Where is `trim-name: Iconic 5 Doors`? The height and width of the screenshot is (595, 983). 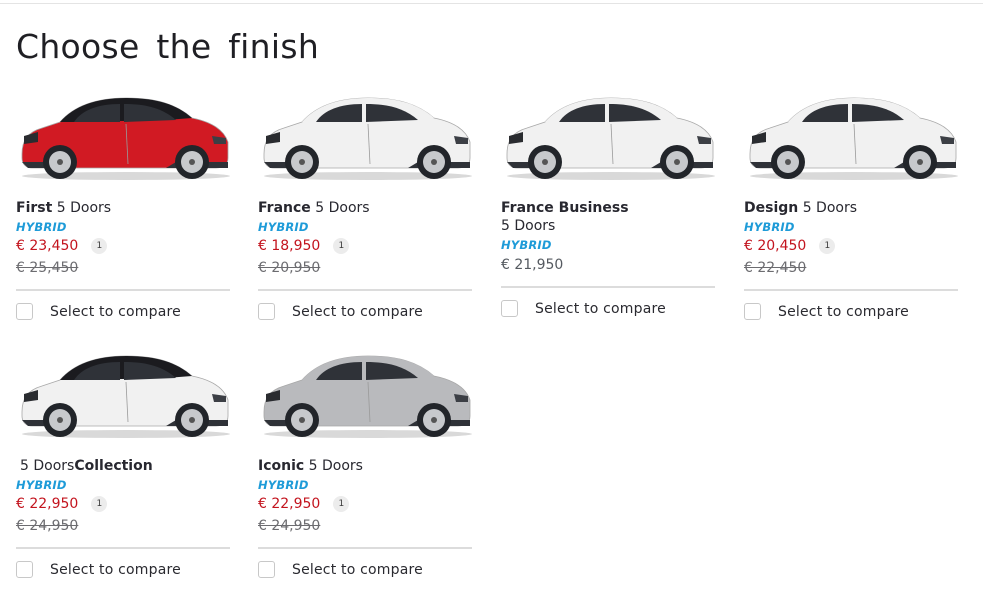
trim-name: Iconic 5 Doors is located at coordinates (365, 466).